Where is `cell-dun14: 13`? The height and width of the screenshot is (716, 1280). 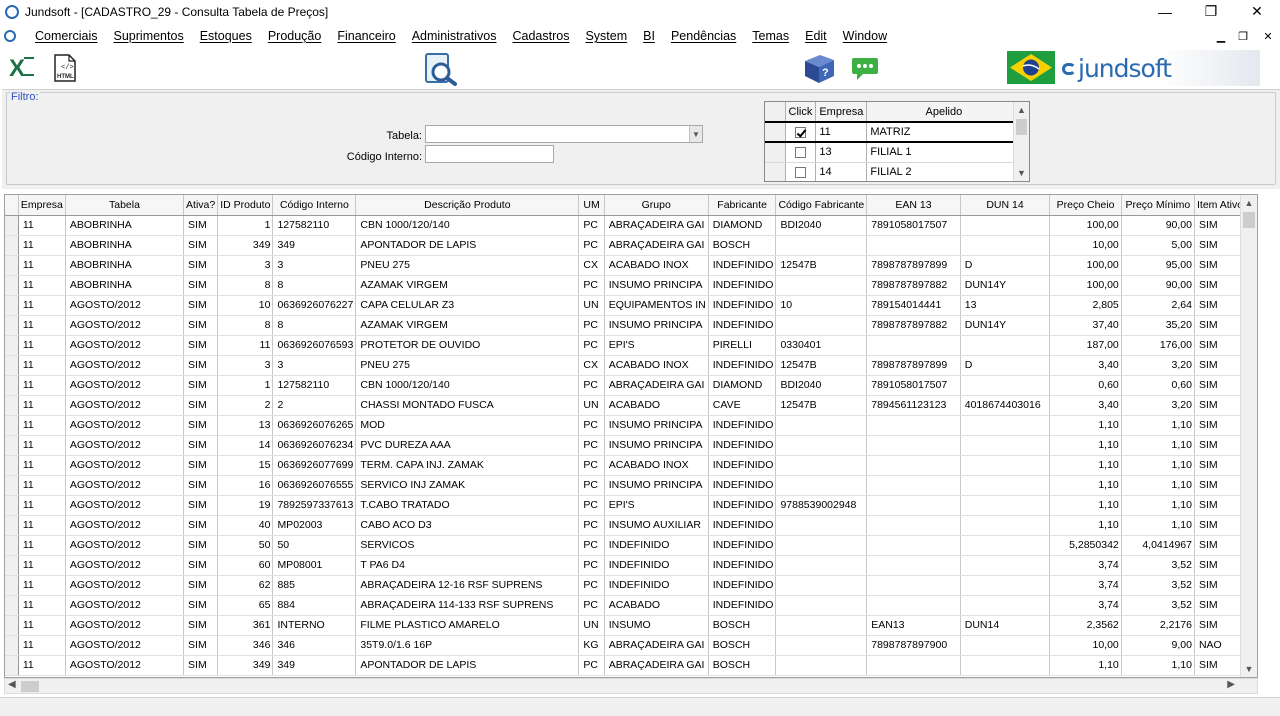 cell-dun14: 13 is located at coordinates (1005, 305).